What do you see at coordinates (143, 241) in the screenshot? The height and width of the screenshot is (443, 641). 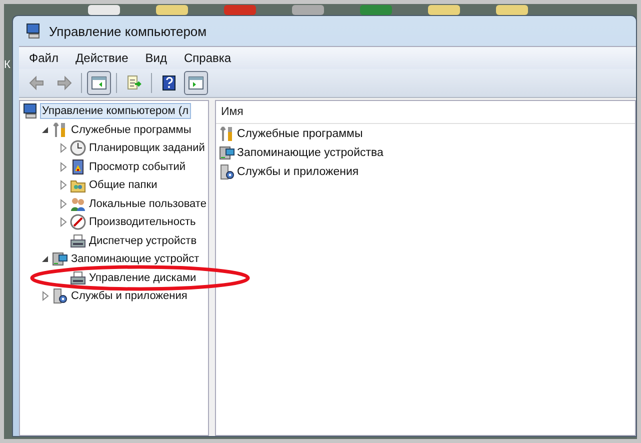 I see `tree-item: Диспетчер устройств` at bounding box center [143, 241].